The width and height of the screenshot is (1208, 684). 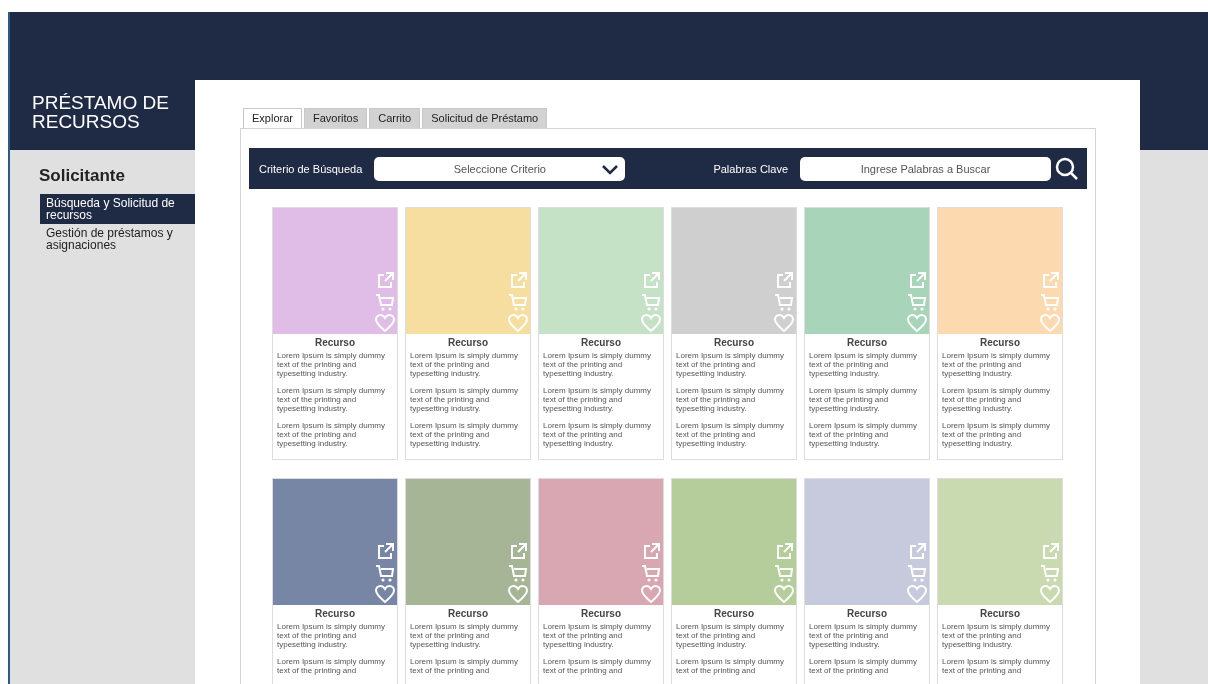 What do you see at coordinates (610, 169) in the screenshot?
I see `chevron-down-icon` at bounding box center [610, 169].